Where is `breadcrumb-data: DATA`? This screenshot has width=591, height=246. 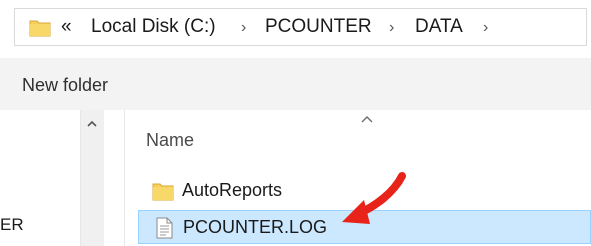
breadcrumb-data: DATA is located at coordinates (439, 27).